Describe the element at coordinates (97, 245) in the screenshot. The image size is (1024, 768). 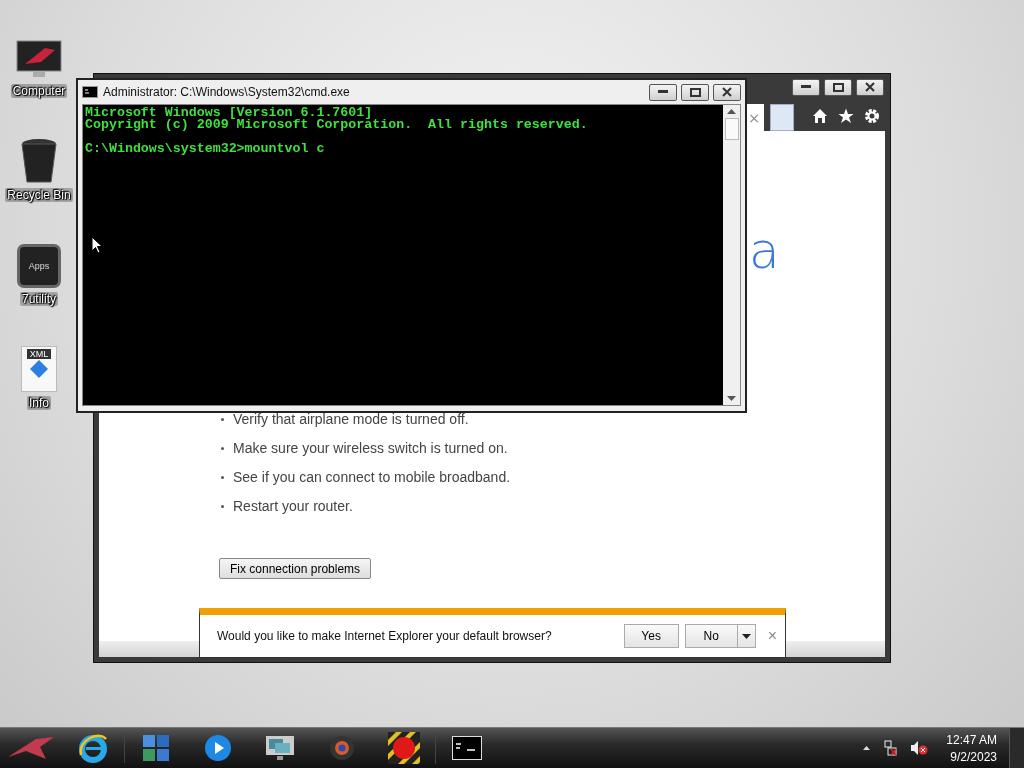
I see `mouse-pointer-icon` at that location.